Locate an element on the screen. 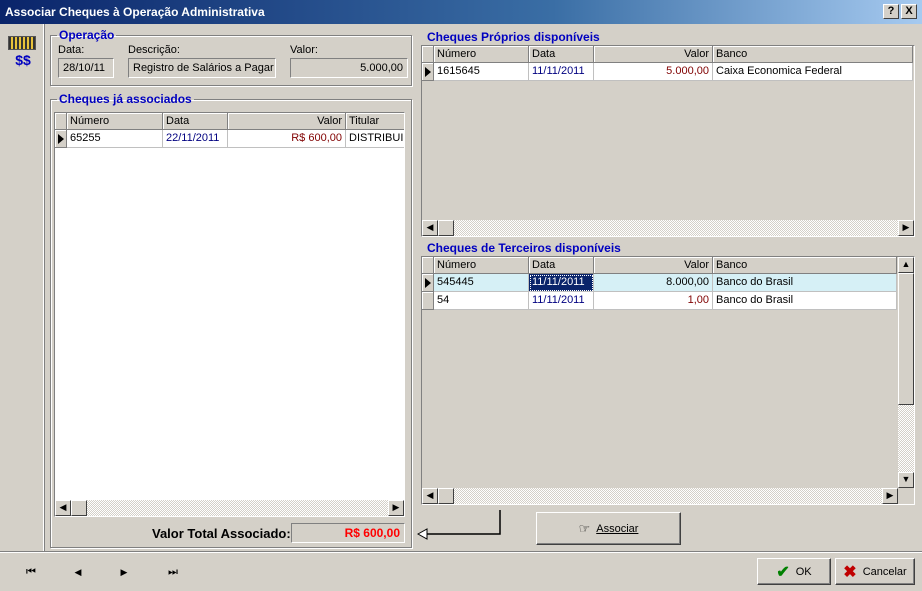 This screenshot has width=922, height=591. cell-valor: 5.000,00 is located at coordinates (653, 72).